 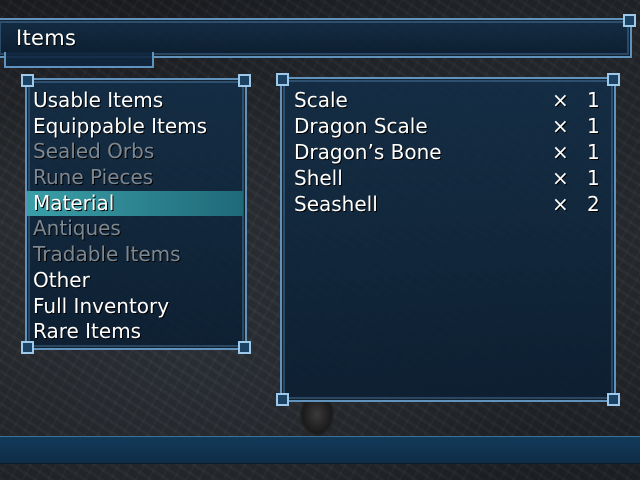 I want to click on page-title: Items, so click(x=46, y=38).